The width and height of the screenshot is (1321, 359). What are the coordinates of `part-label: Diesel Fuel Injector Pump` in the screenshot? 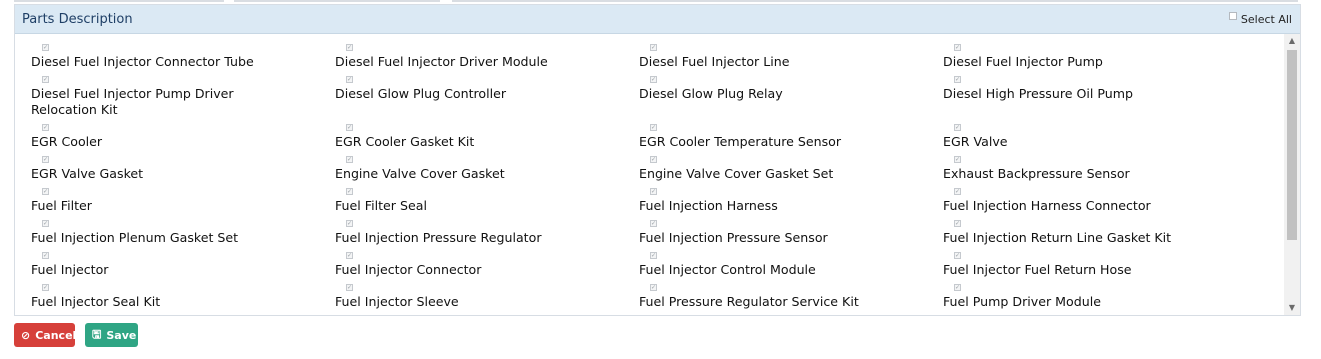 It's located at (1023, 61).